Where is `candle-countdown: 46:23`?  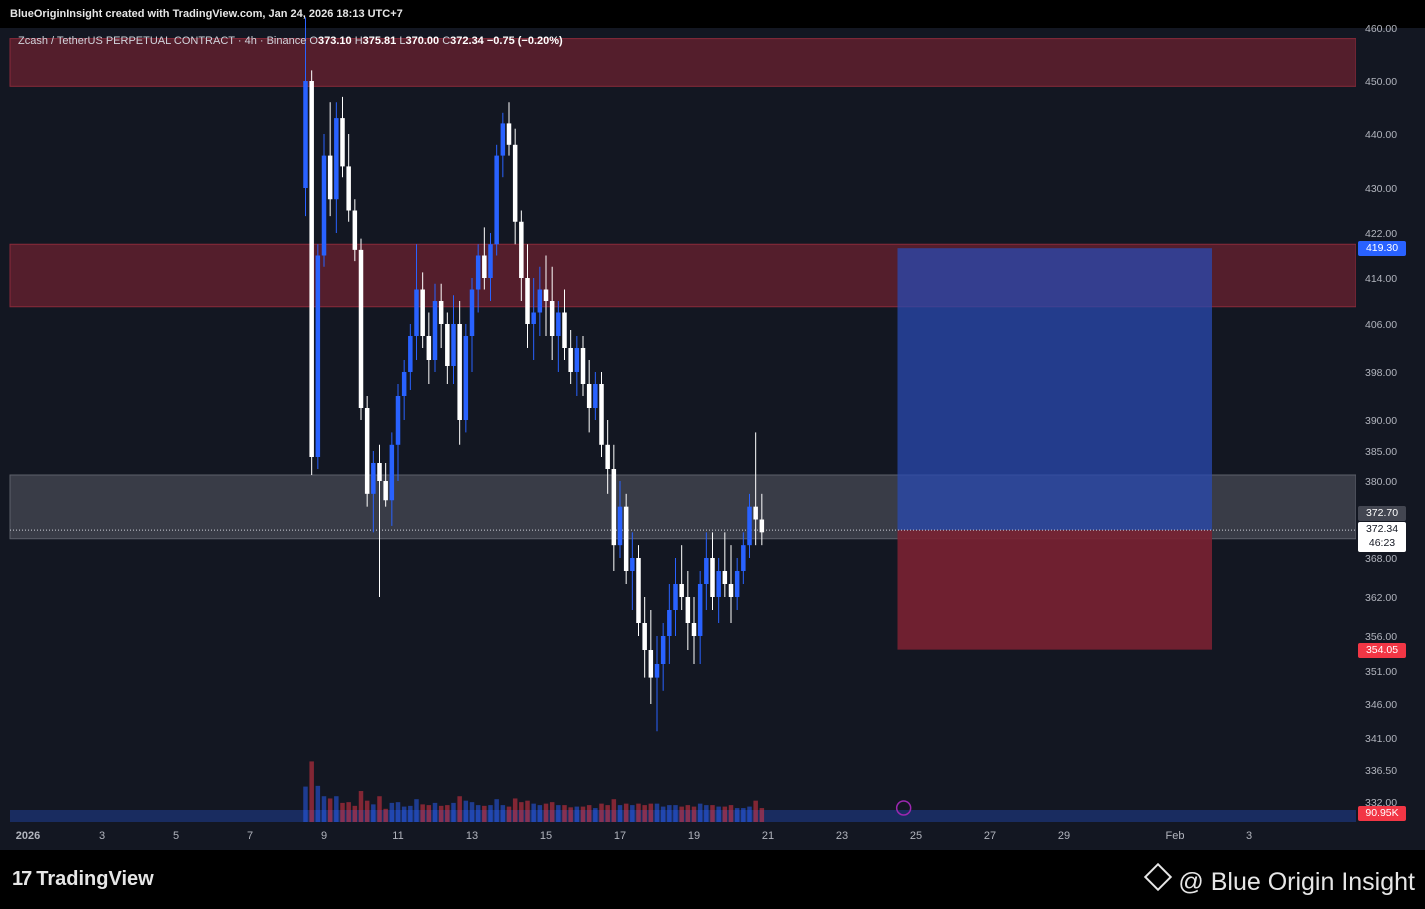
candle-countdown: 46:23 is located at coordinates (1382, 543).